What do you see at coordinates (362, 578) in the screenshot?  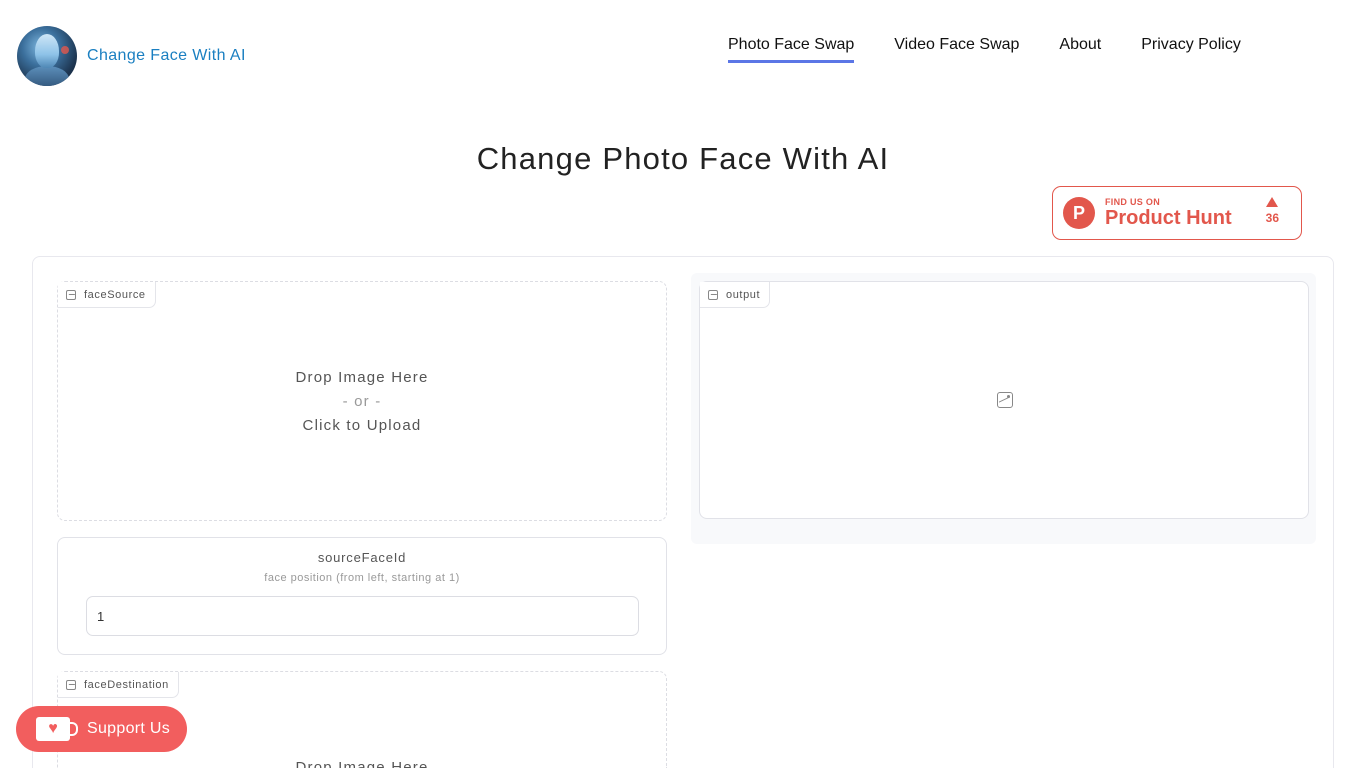 I see `source-face-id-description: face position (from left, starting at 1)` at bounding box center [362, 578].